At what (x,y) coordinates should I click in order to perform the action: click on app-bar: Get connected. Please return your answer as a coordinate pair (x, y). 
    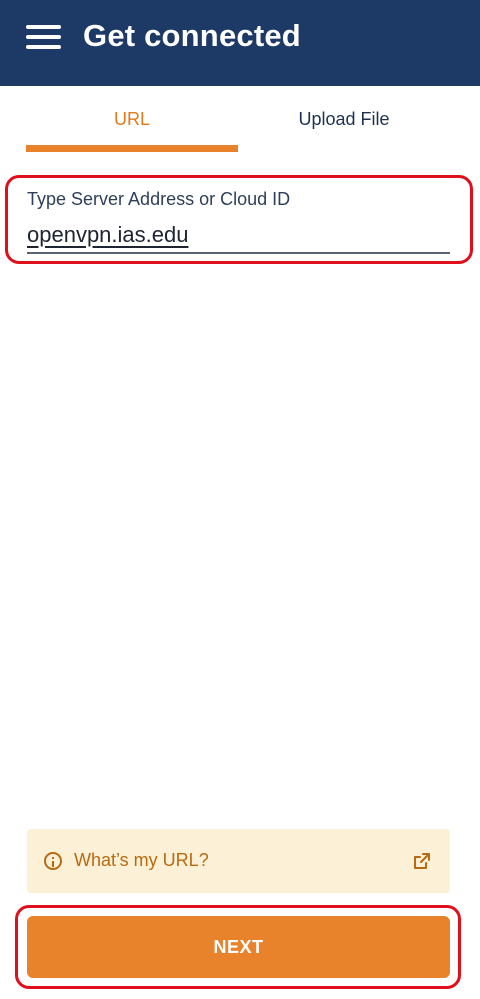
    Looking at the image, I should click on (240, 43).